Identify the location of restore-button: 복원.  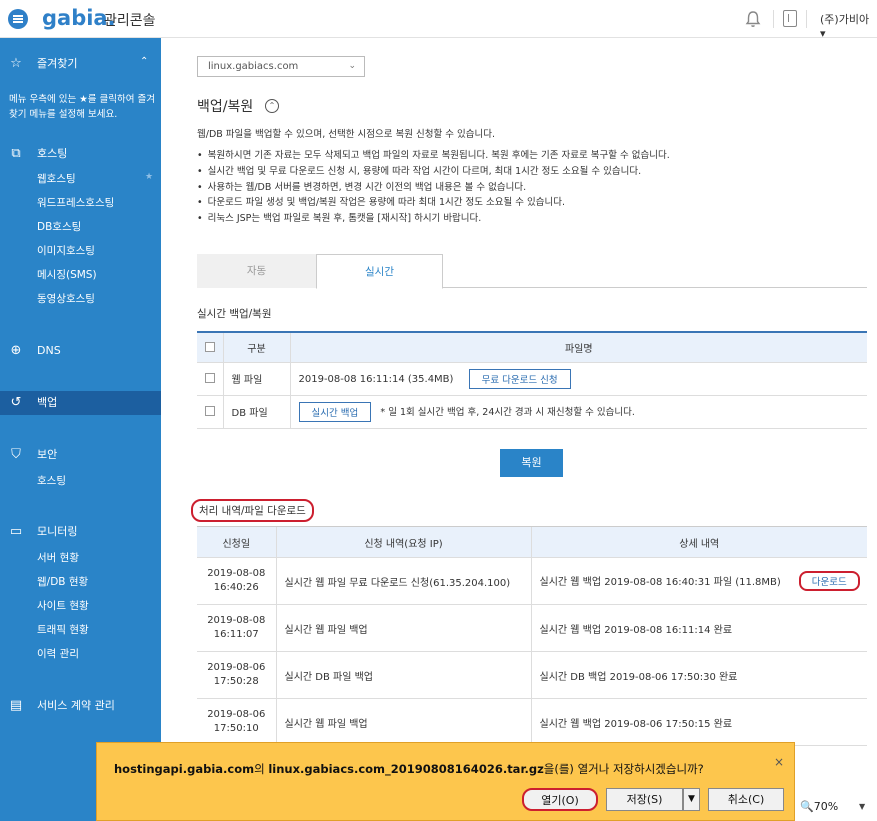
(531, 463).